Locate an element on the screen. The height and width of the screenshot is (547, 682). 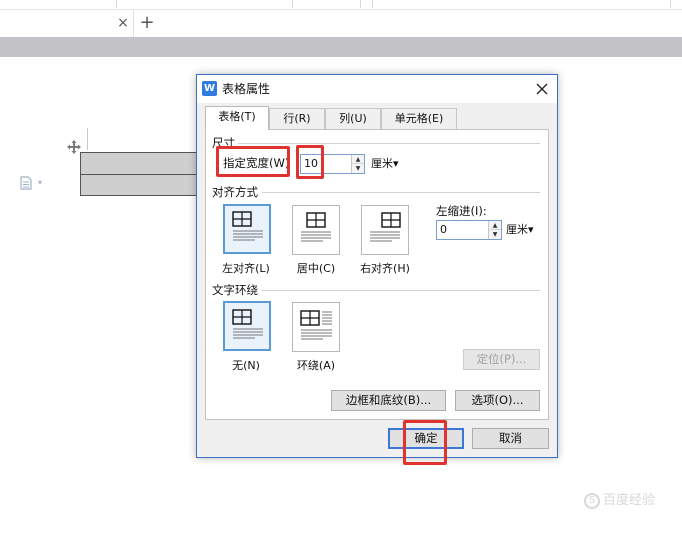
chevron-down-icon: ▾ is located at coordinates (40, 183).